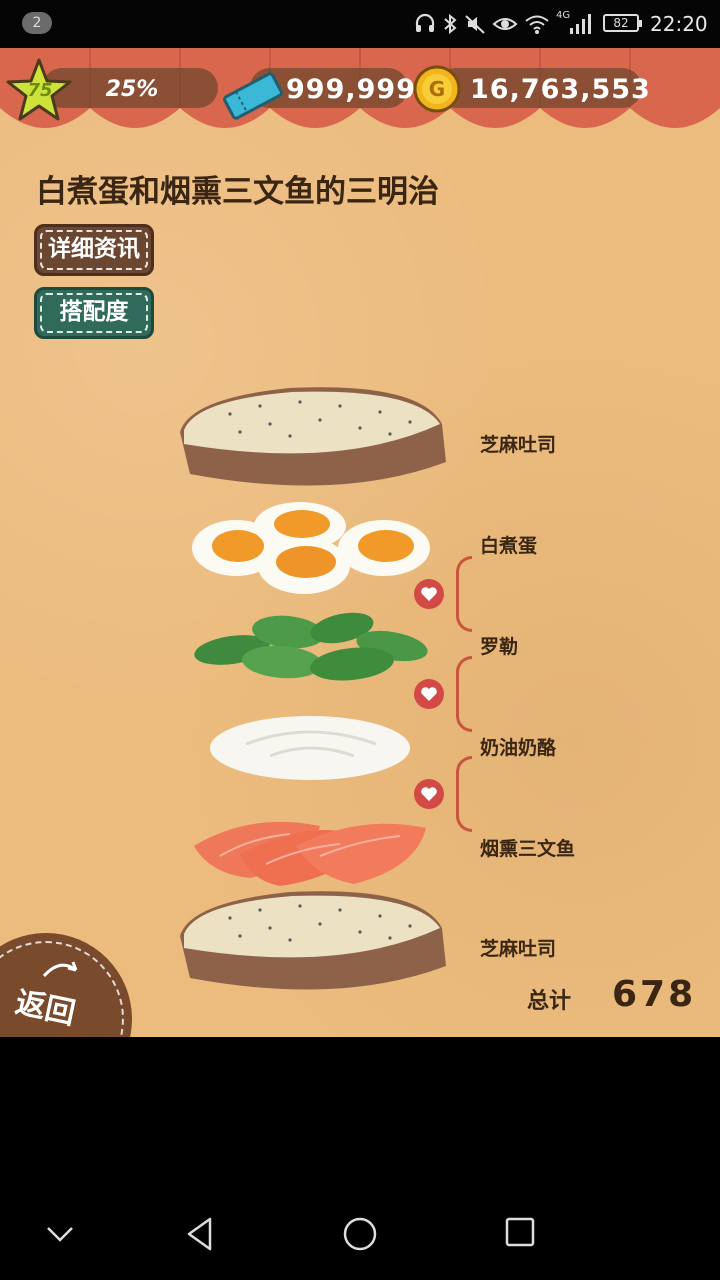 The width and height of the screenshot is (720, 1280). I want to click on sesame-toast-bottom-image, so click(313, 940).